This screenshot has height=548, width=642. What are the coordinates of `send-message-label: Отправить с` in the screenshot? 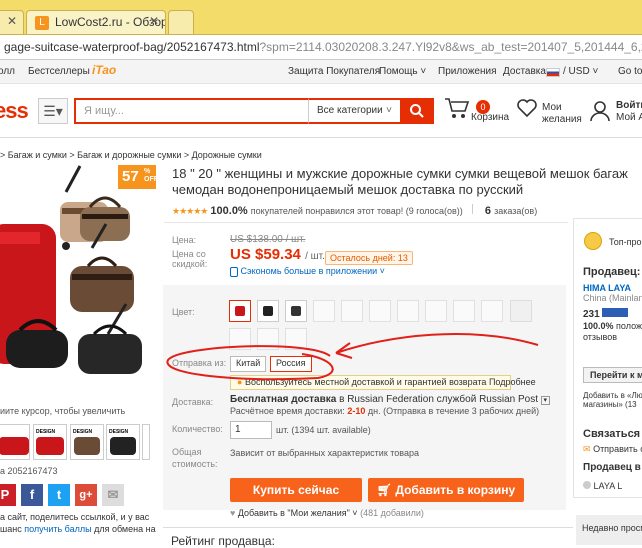 It's located at (617, 449).